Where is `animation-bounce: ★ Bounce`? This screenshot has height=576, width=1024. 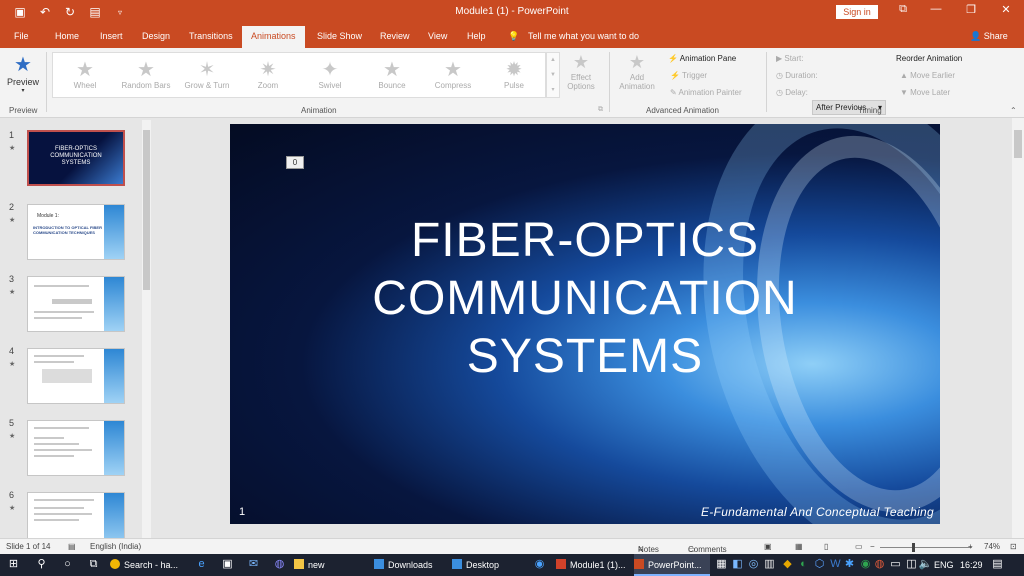 animation-bounce: ★ Bounce is located at coordinates (392, 73).